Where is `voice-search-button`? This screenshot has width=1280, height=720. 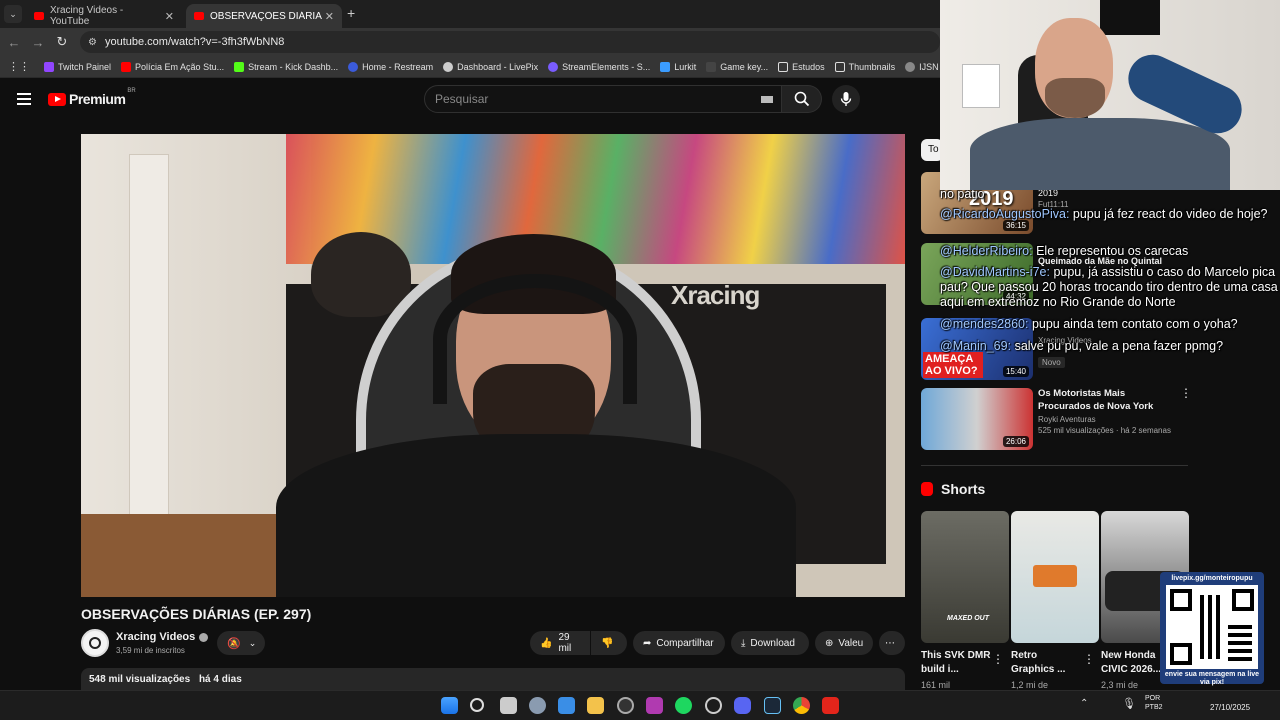 voice-search-button is located at coordinates (846, 99).